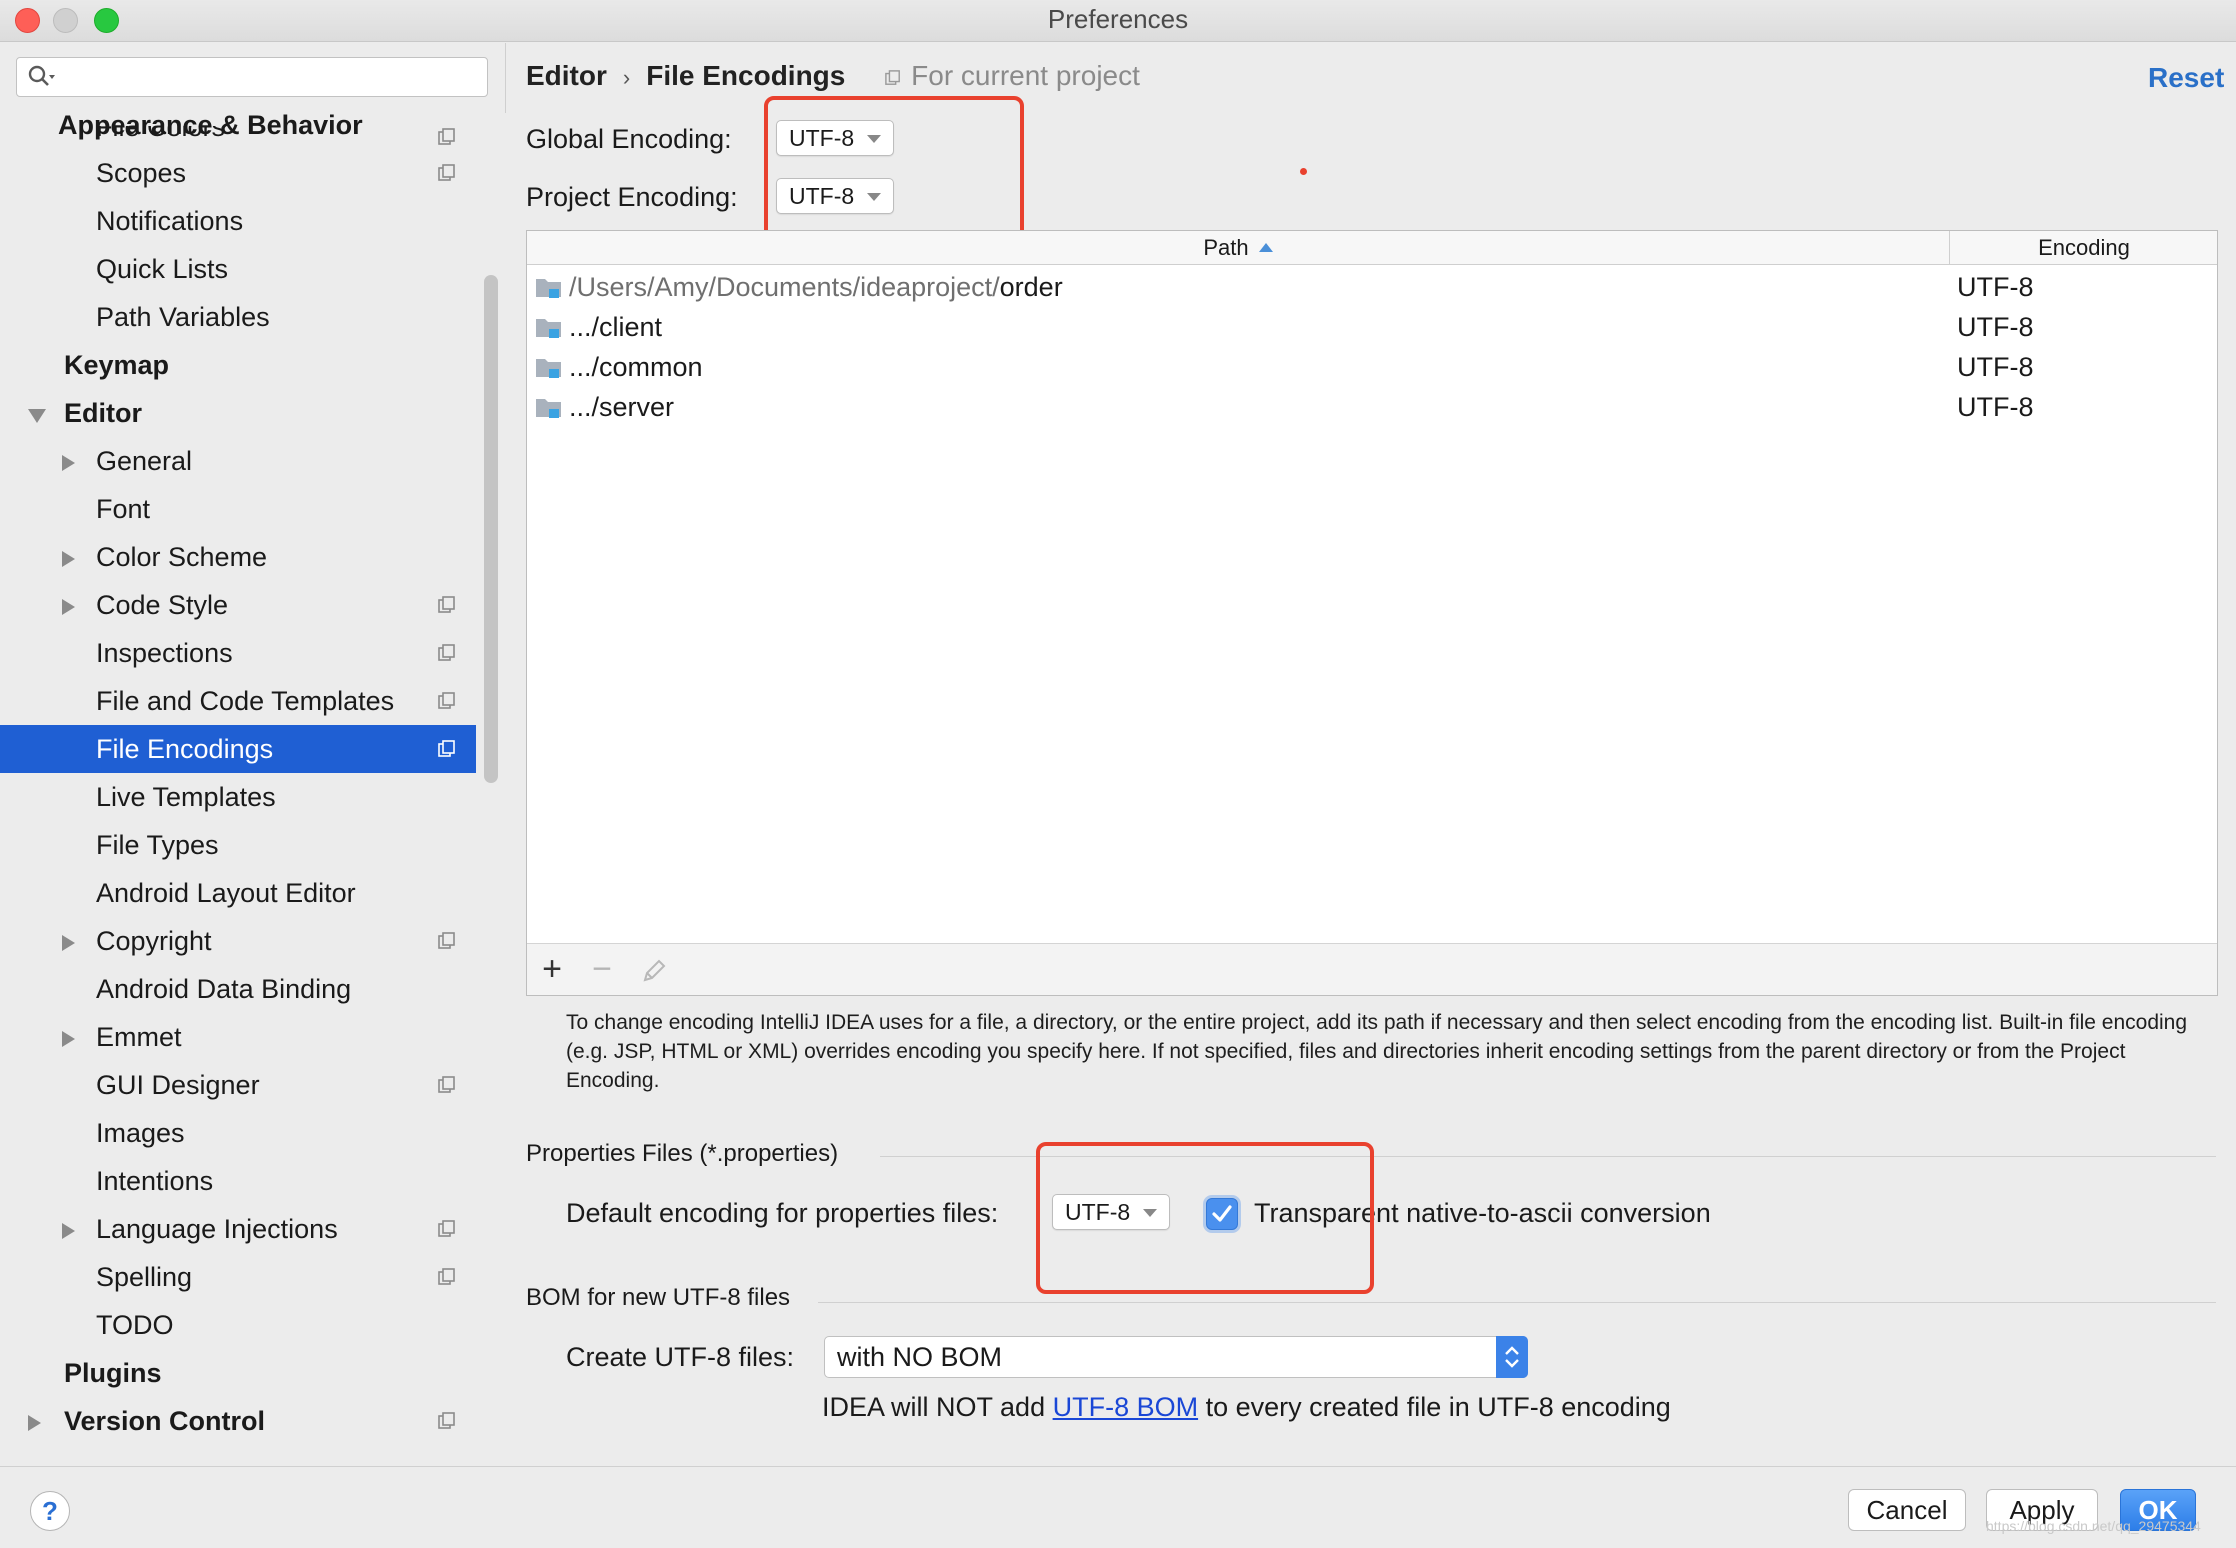 The image size is (2236, 1548). Describe the element at coordinates (41, 75) in the screenshot. I see `search-icon` at that location.